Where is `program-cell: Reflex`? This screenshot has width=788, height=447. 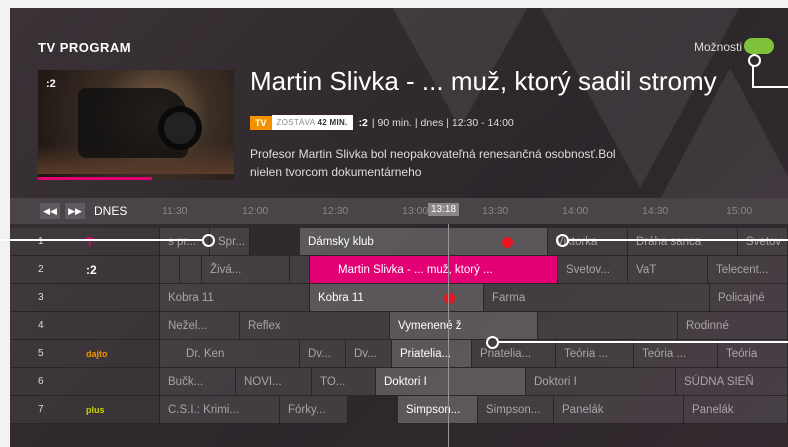
program-cell: Reflex is located at coordinates (315, 326).